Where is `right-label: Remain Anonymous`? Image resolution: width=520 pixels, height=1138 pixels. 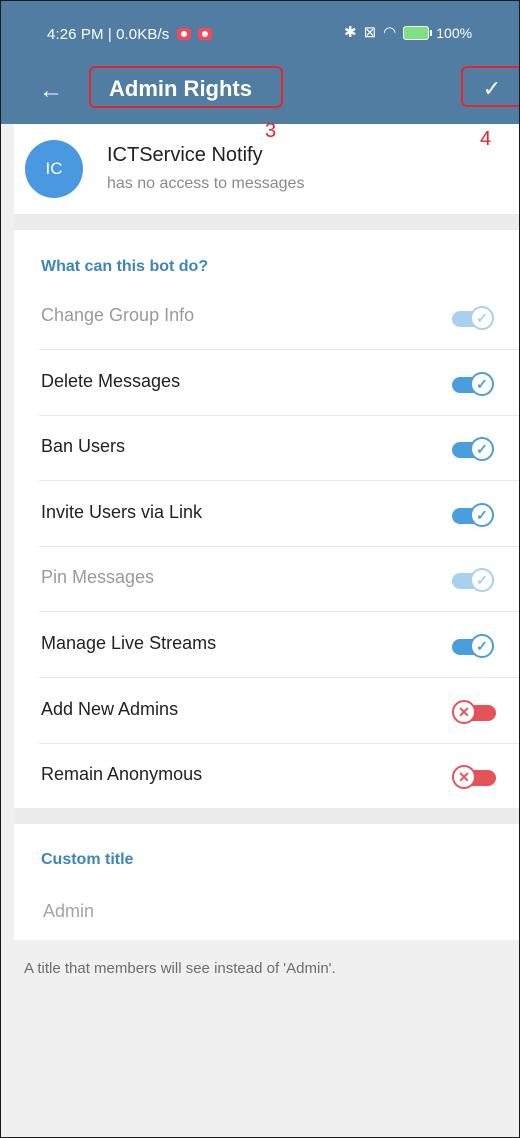
right-label: Remain Anonymous is located at coordinates (122, 774).